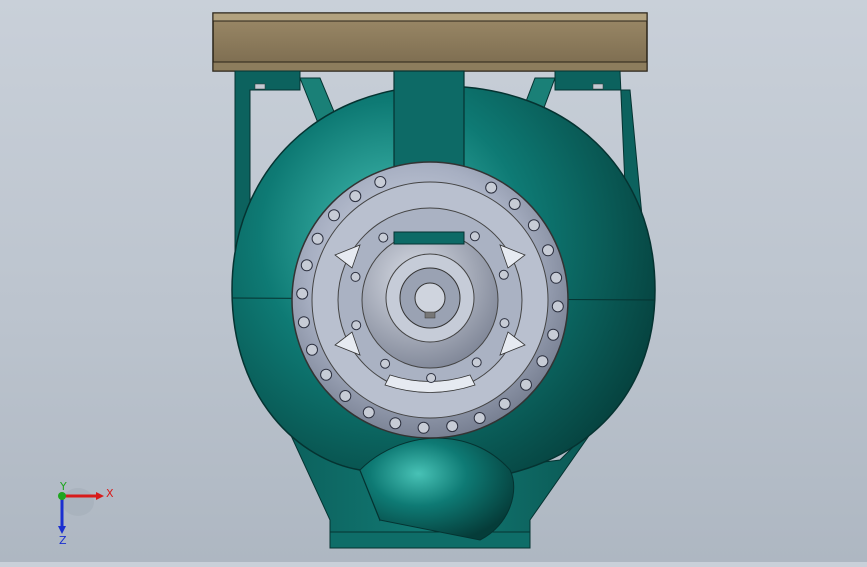  What do you see at coordinates (62, 496) in the screenshot?
I see `y-axis-dot` at bounding box center [62, 496].